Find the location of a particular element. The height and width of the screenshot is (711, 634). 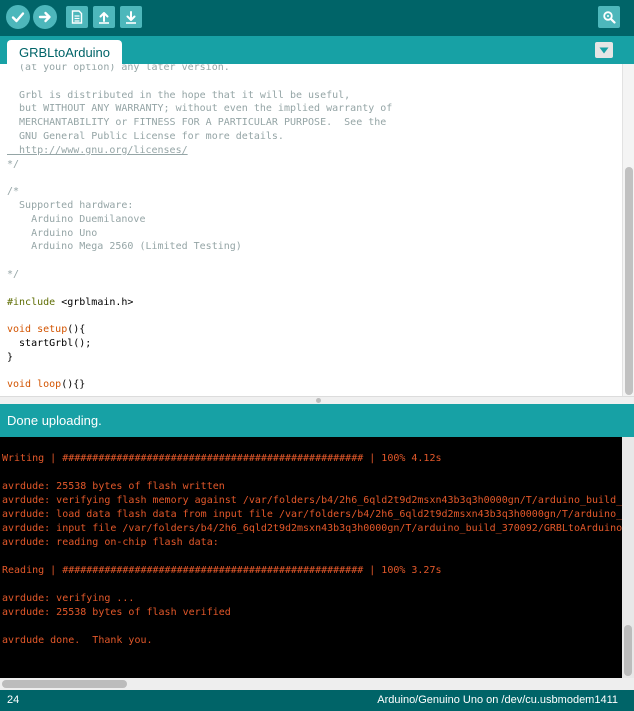

console-line: avrdude: reading on-chip flash data: is located at coordinates (110, 542).